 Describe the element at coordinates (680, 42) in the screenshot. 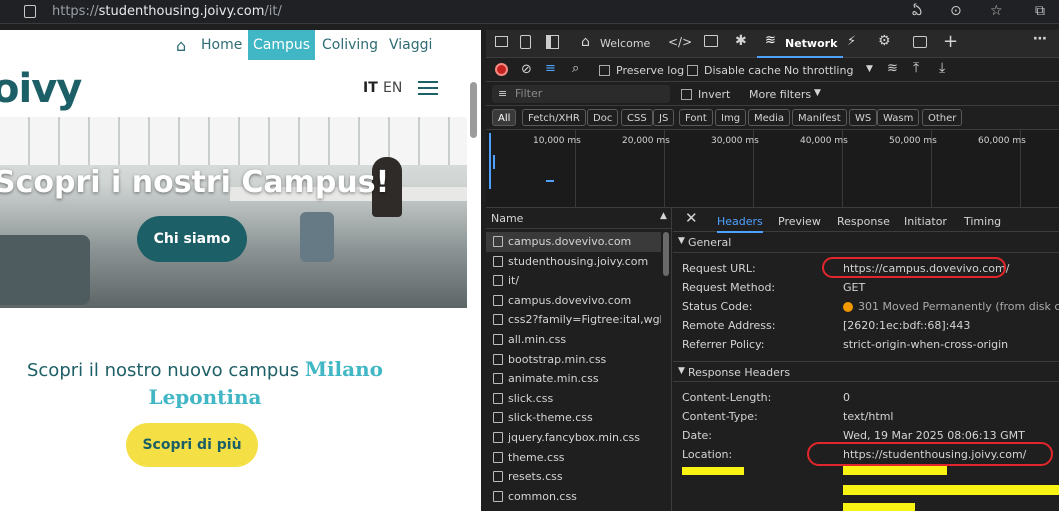

I see `elements-icon: </>` at that location.